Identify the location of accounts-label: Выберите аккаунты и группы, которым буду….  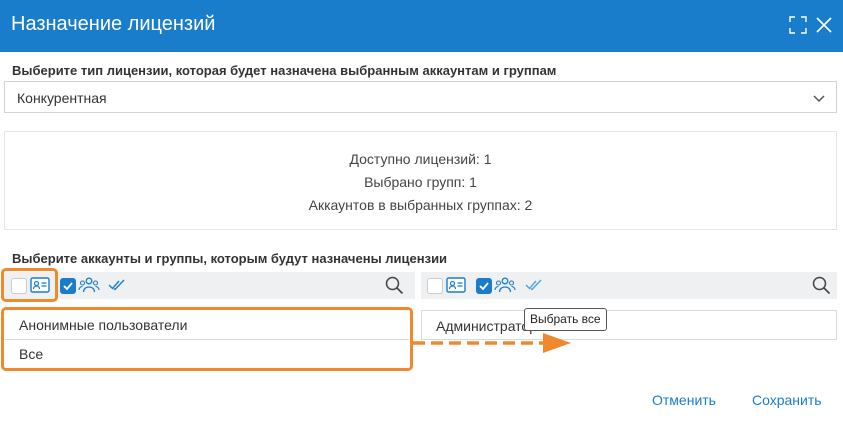
(230, 258).